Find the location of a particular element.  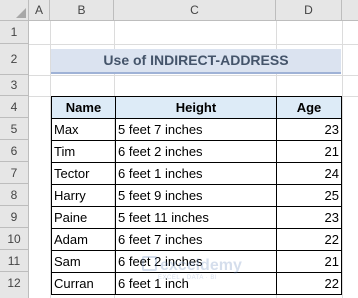

row-header-8: 8 is located at coordinates (14, 195).